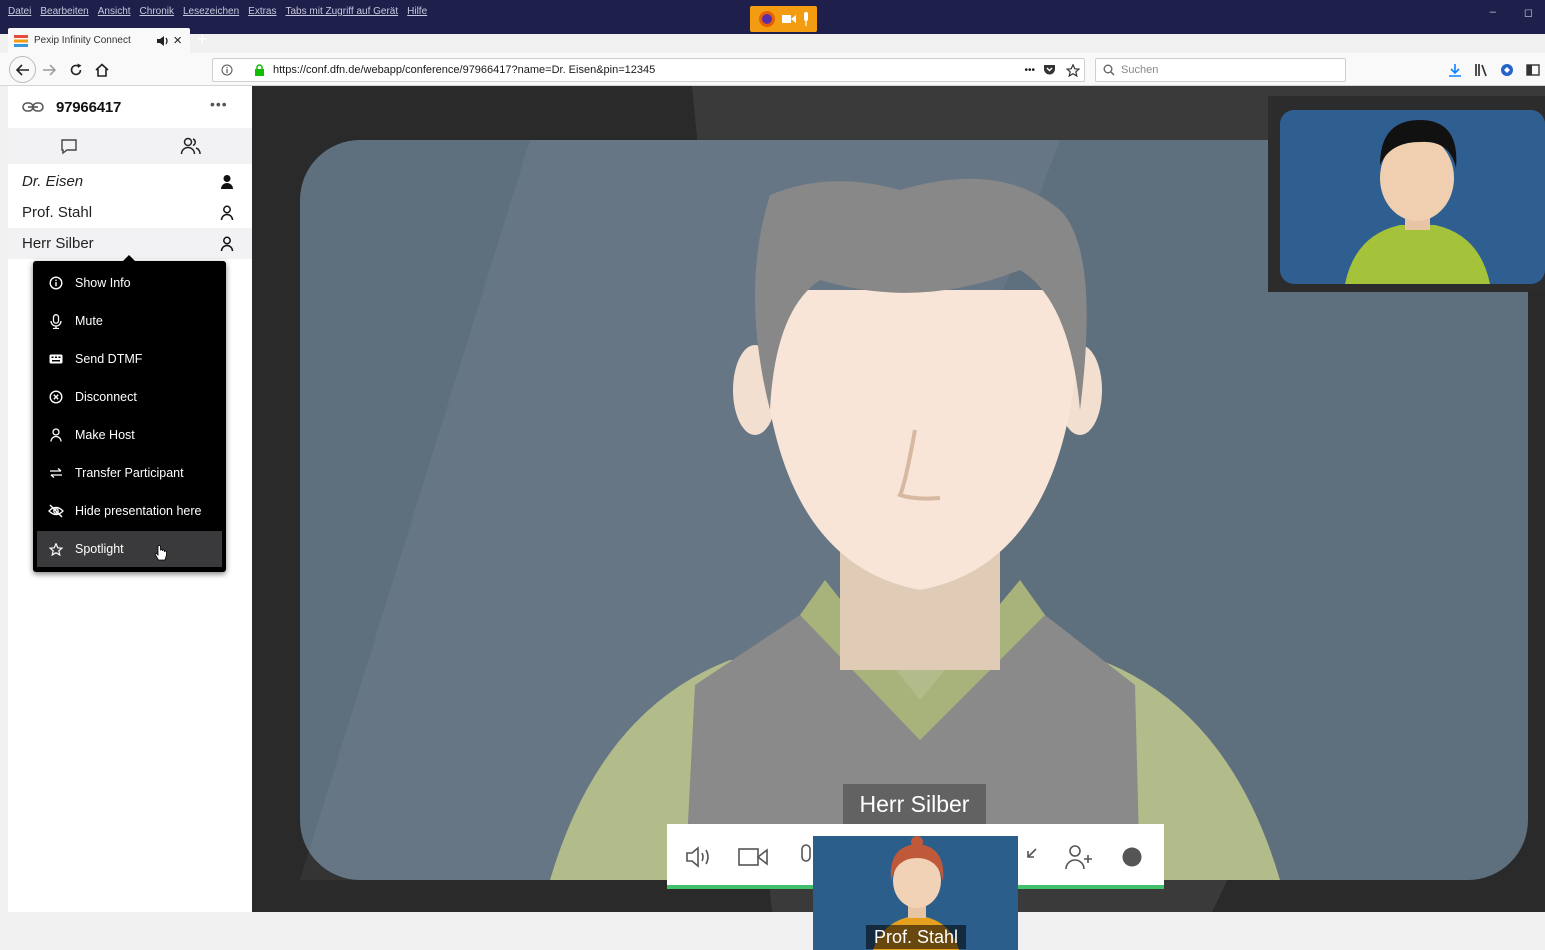 This screenshot has height=950, width=1545. Describe the element at coordinates (129, 549) in the screenshot. I see `menu-item-spotlight: Spotlight` at that location.